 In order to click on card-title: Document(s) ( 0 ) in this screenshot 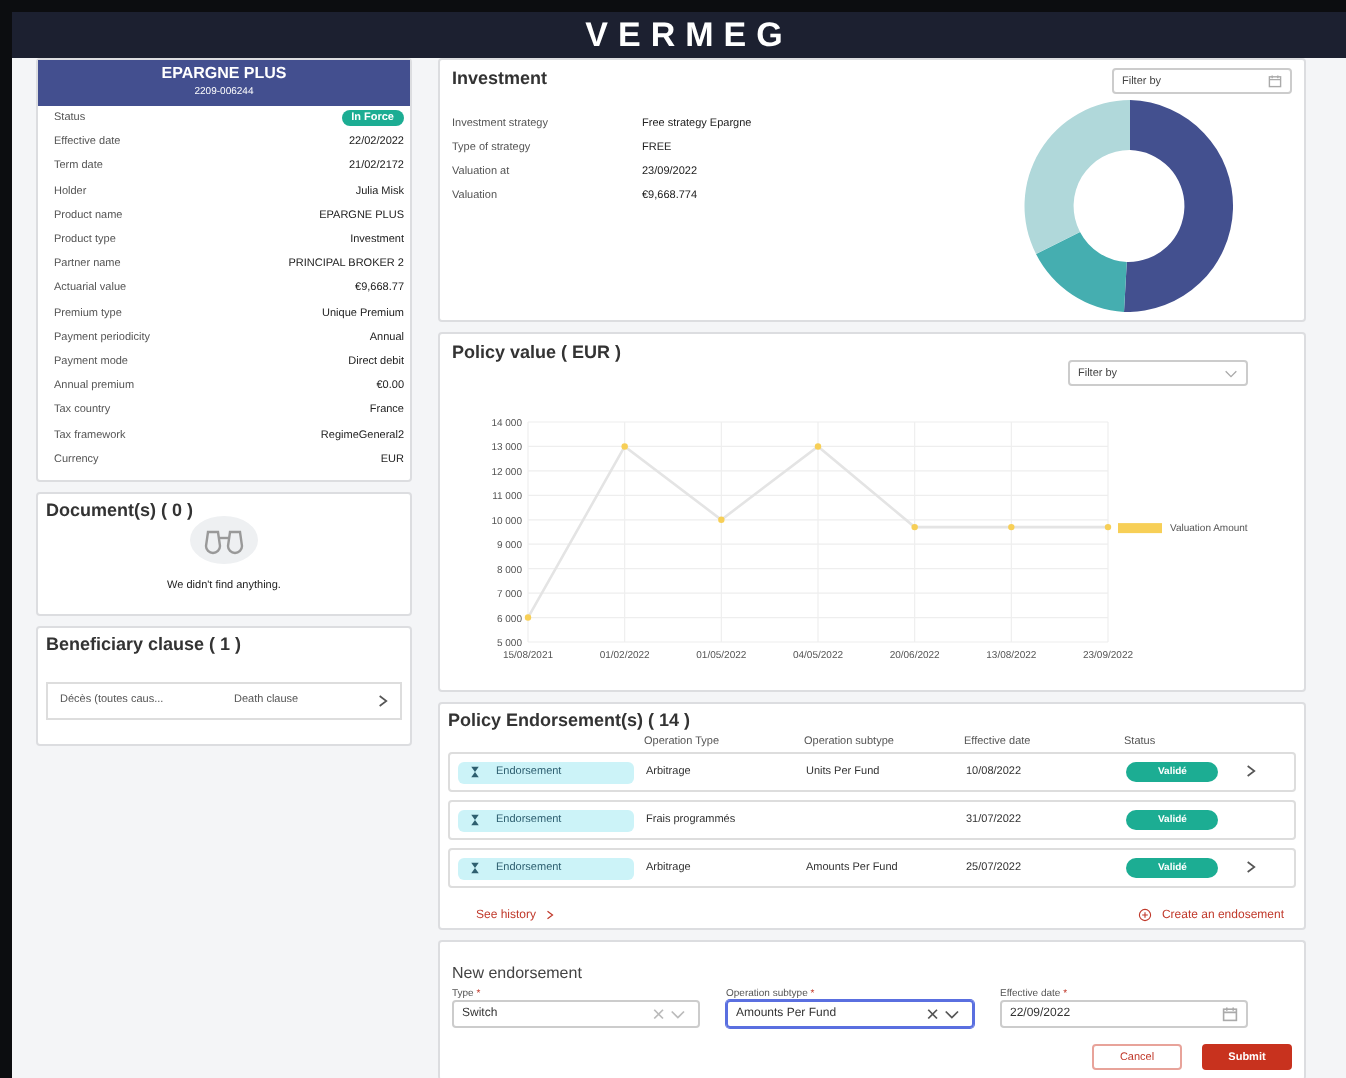, I will do `click(120, 509)`.